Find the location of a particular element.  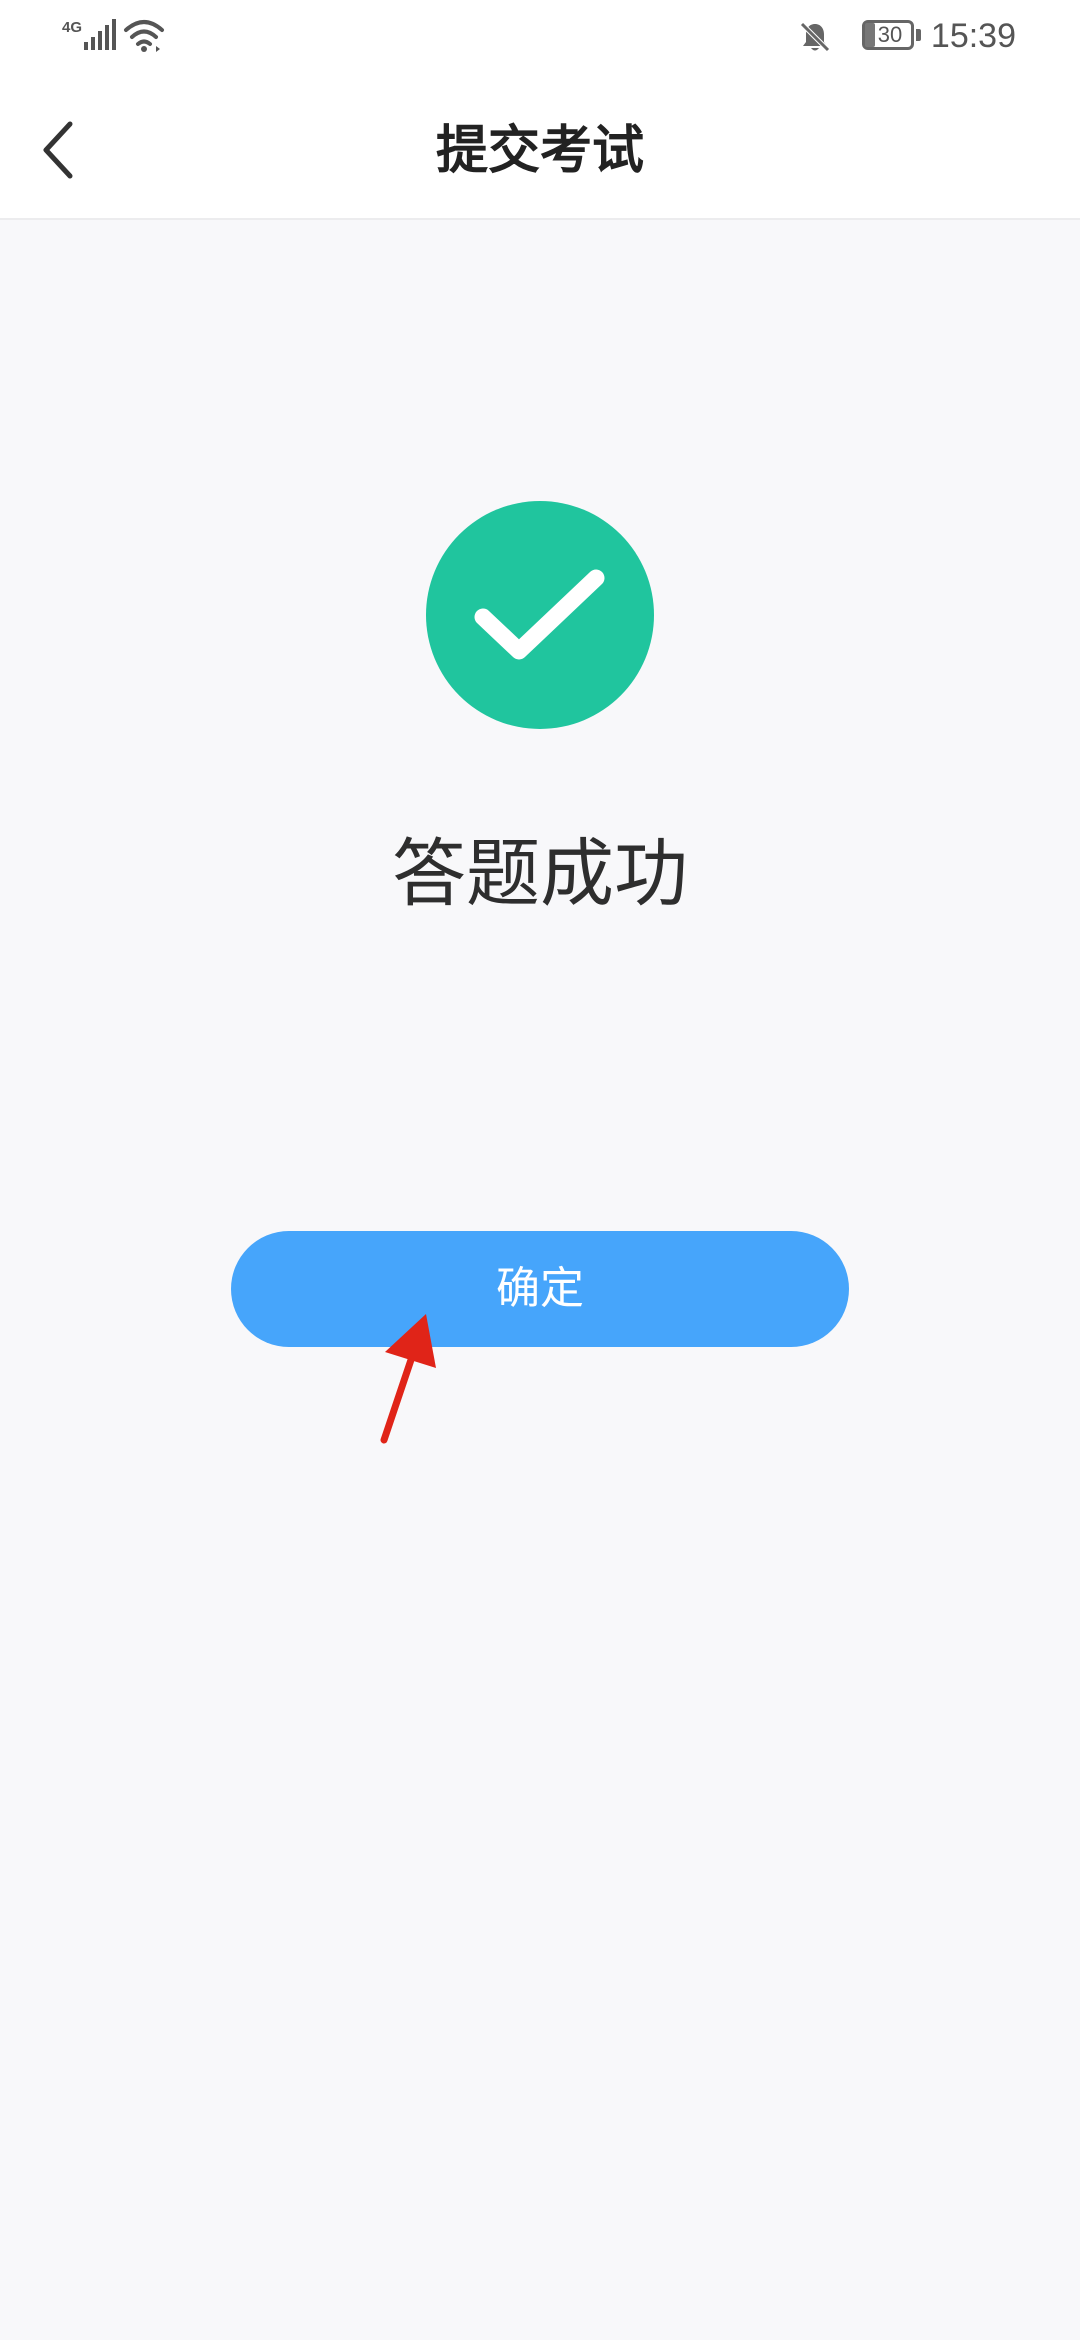

network-type-label: 4G is located at coordinates (72, 27).